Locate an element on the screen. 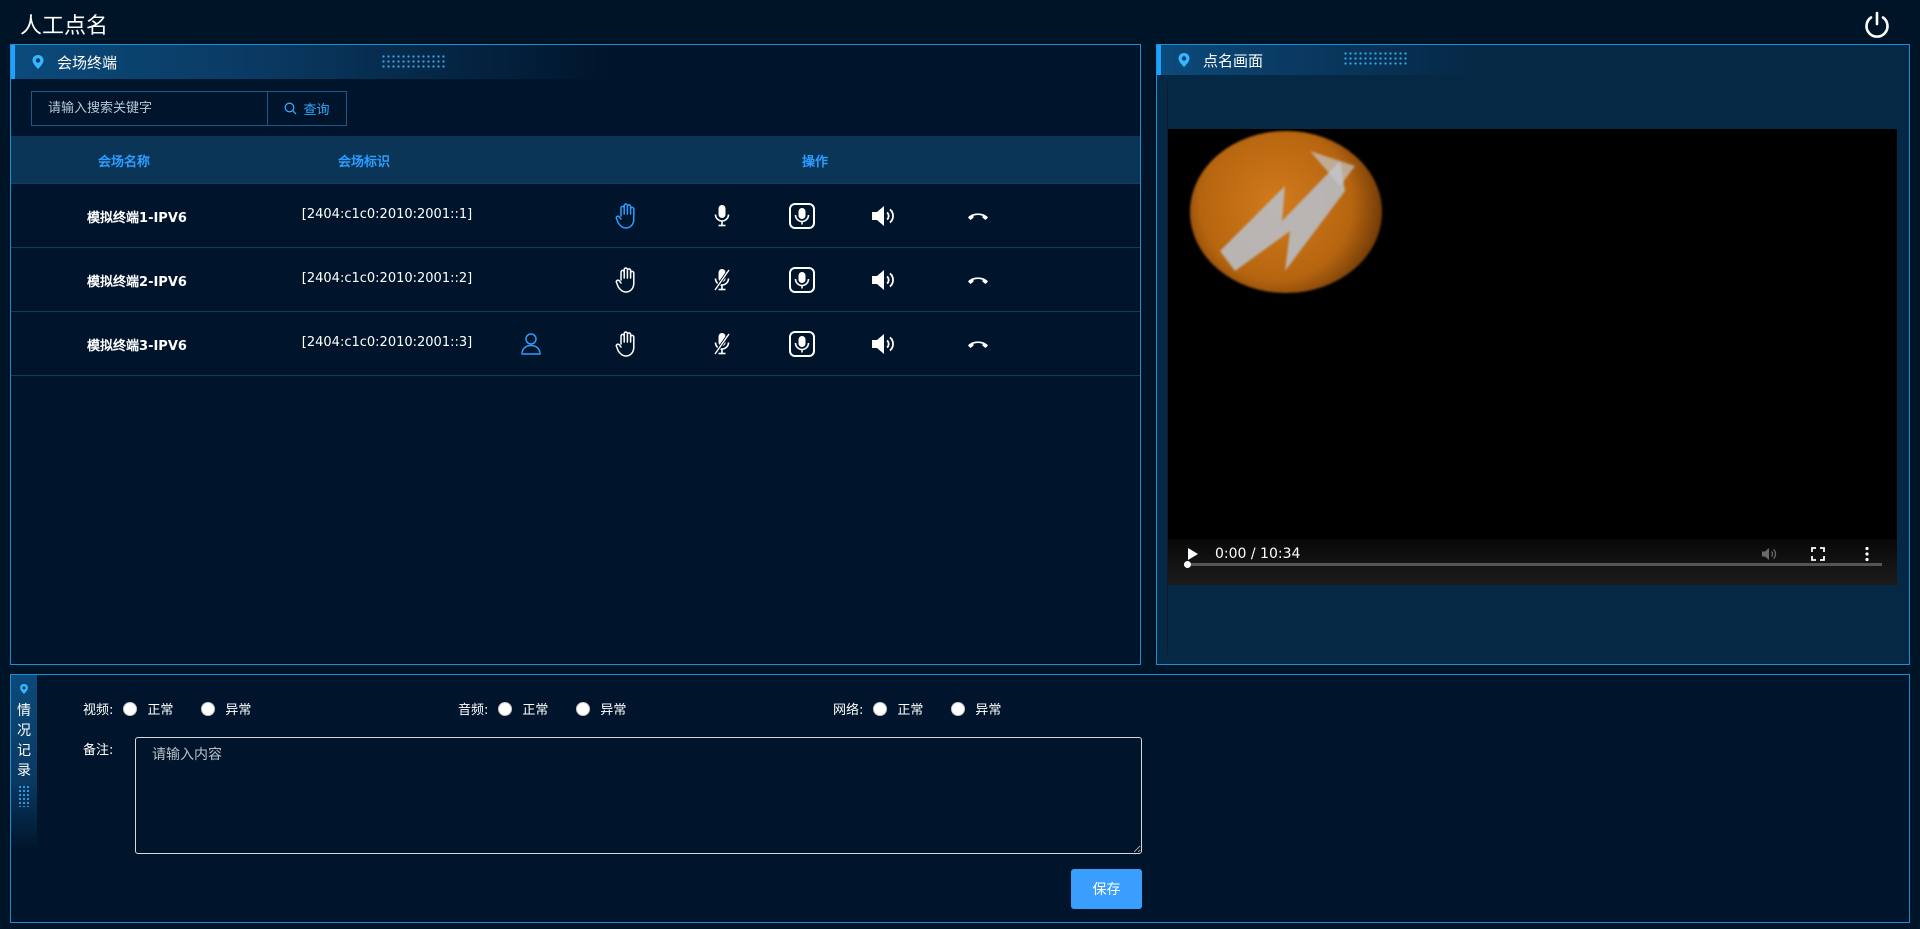 Image resolution: width=1920 pixels, height=929 pixels. column-header-name: 会场名称 is located at coordinates (124, 162).